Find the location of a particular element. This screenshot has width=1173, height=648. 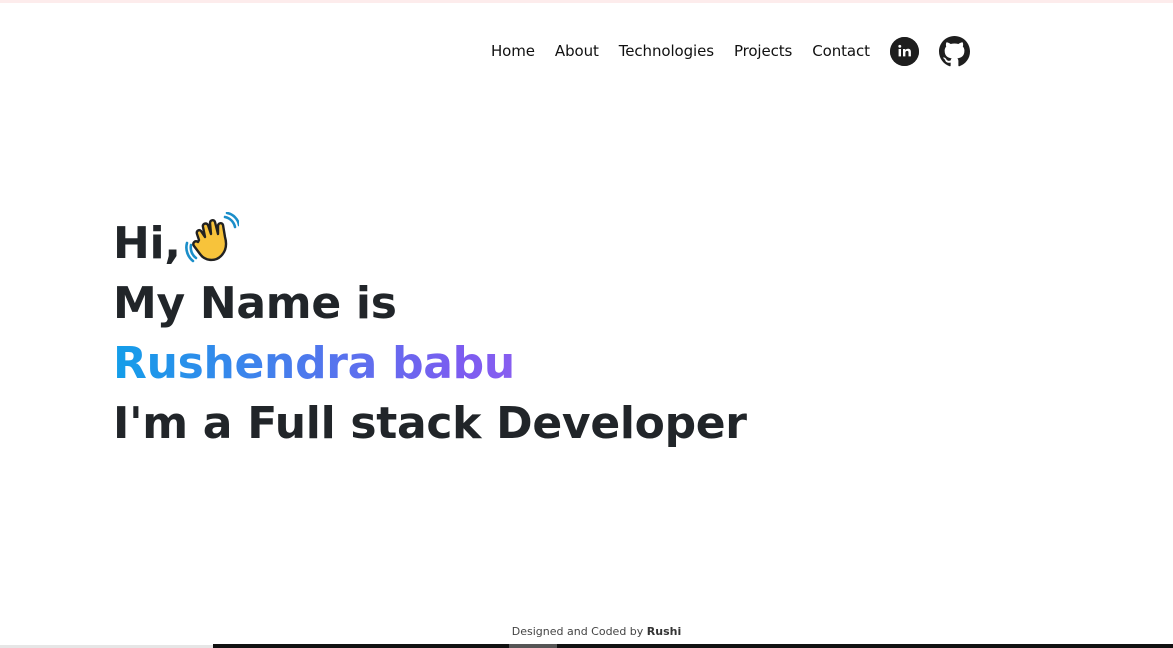

main-nav: Home About Technologies Projects Contact is located at coordinates (730, 51).